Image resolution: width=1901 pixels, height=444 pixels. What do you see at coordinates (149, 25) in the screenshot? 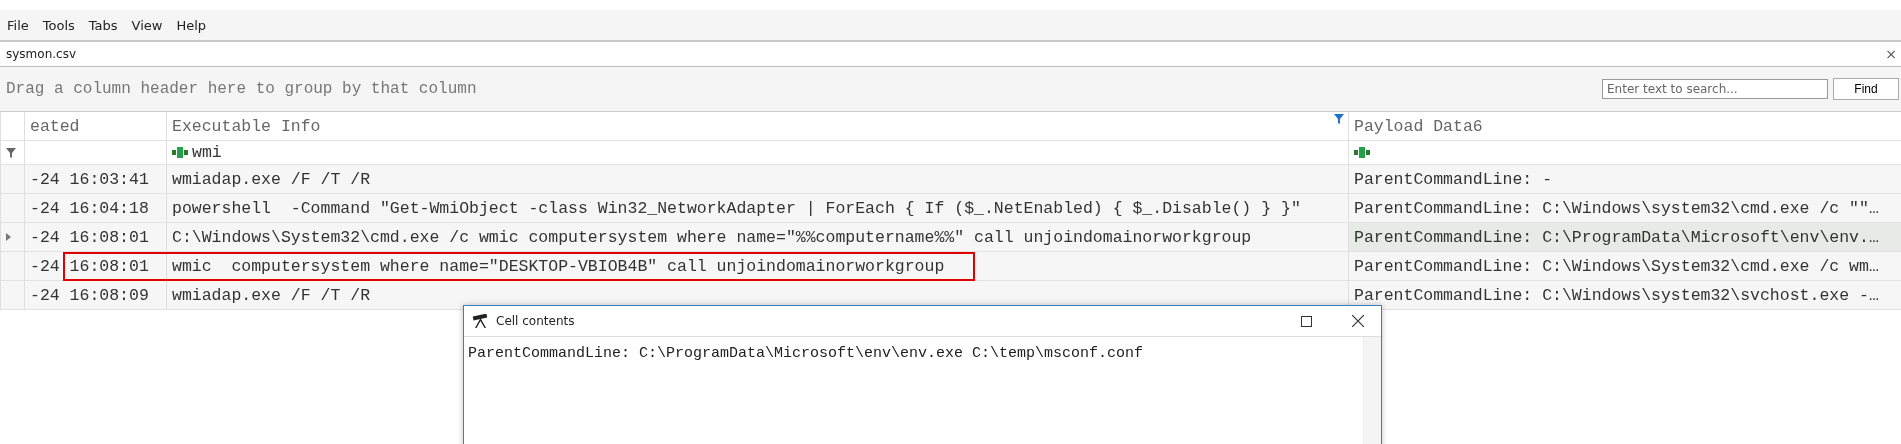
I see `menu-item: View` at bounding box center [149, 25].